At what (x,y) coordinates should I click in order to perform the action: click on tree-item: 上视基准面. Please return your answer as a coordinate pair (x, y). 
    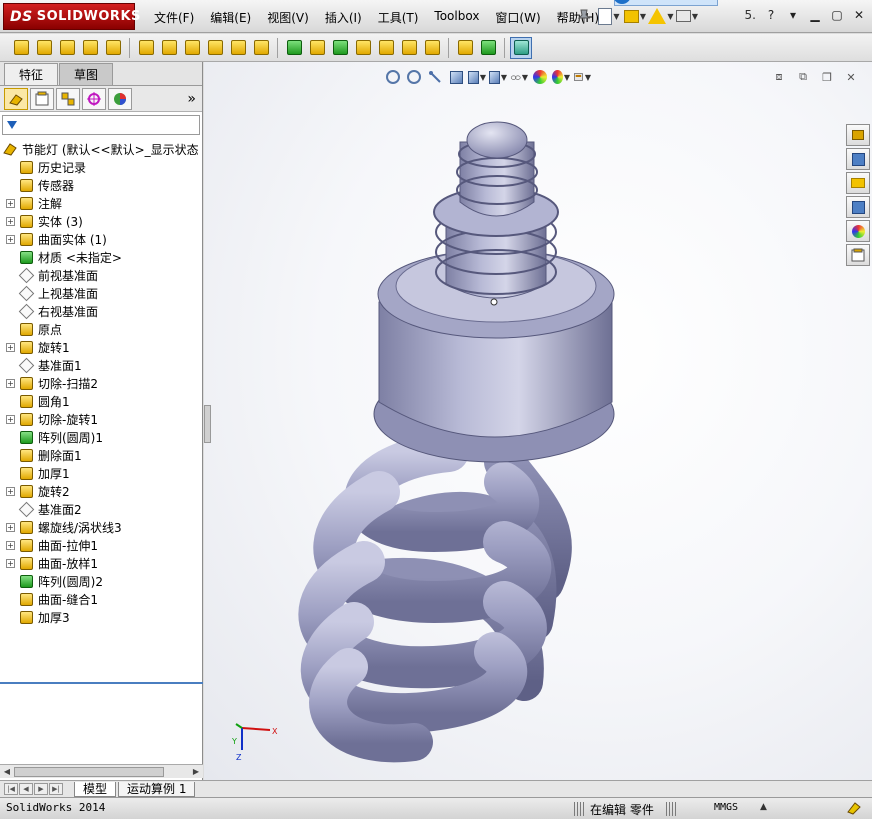
    Looking at the image, I should click on (101, 293).